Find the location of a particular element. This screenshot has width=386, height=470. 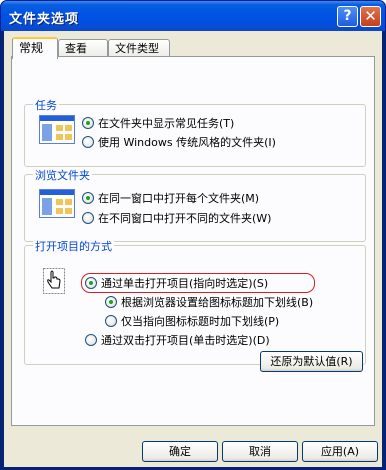

radio-underline-point: 仅当指向图标标题时加下划线(P) is located at coordinates (192, 321).